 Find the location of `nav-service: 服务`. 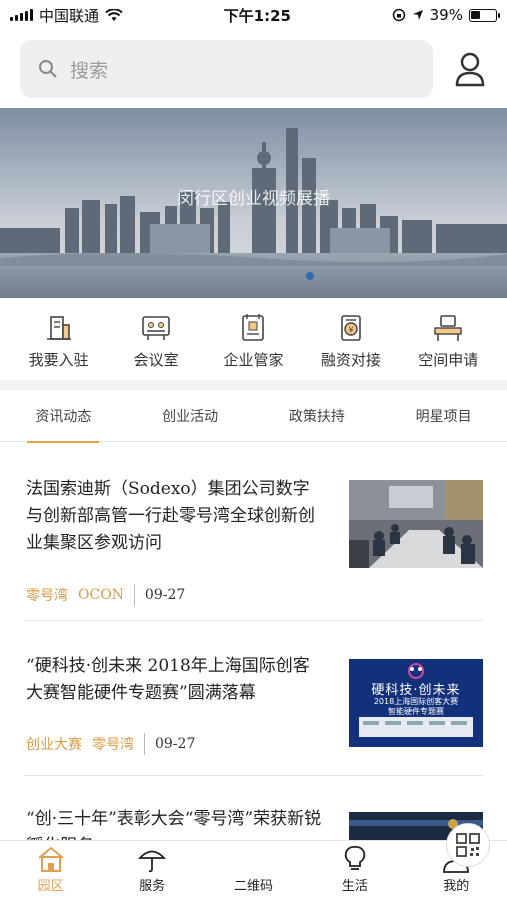

nav-service: 服务 is located at coordinates (152, 869).